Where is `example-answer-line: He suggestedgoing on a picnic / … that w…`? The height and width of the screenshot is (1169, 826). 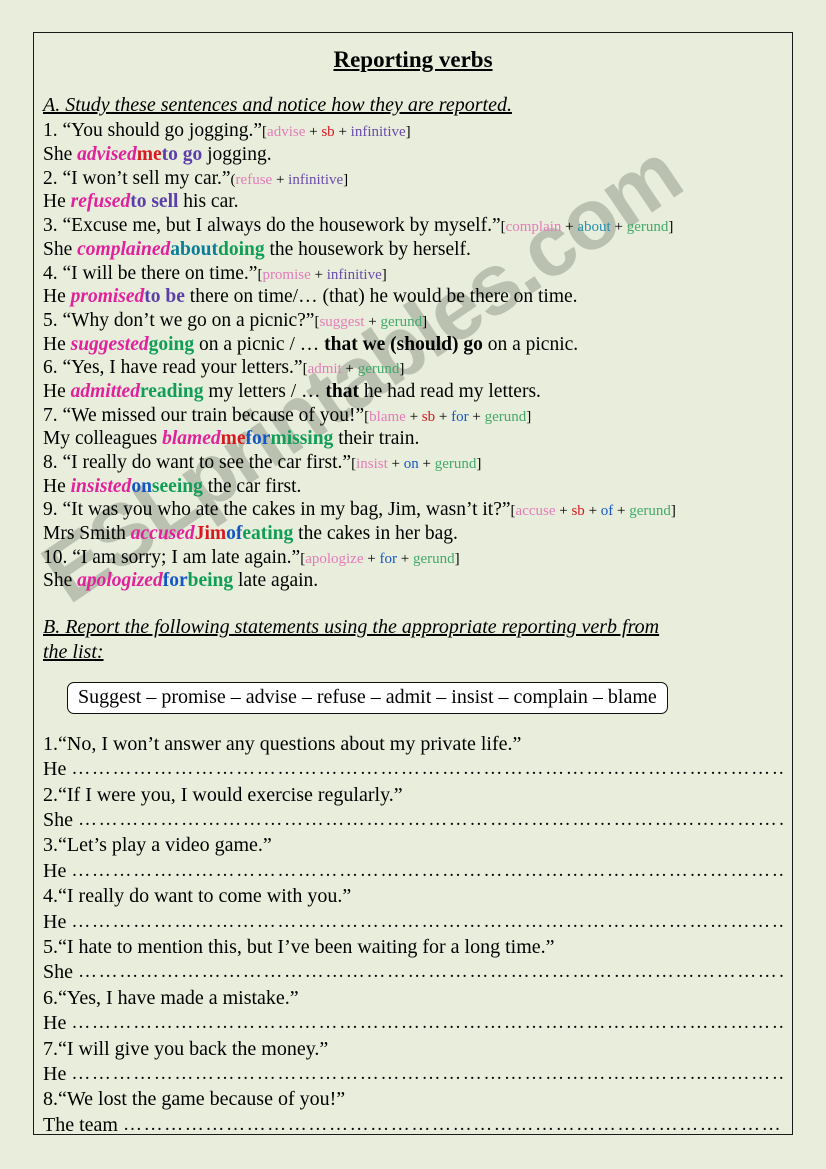
example-answer-line: He suggestedgoing on a picnic / … that w… is located at coordinates (413, 345).